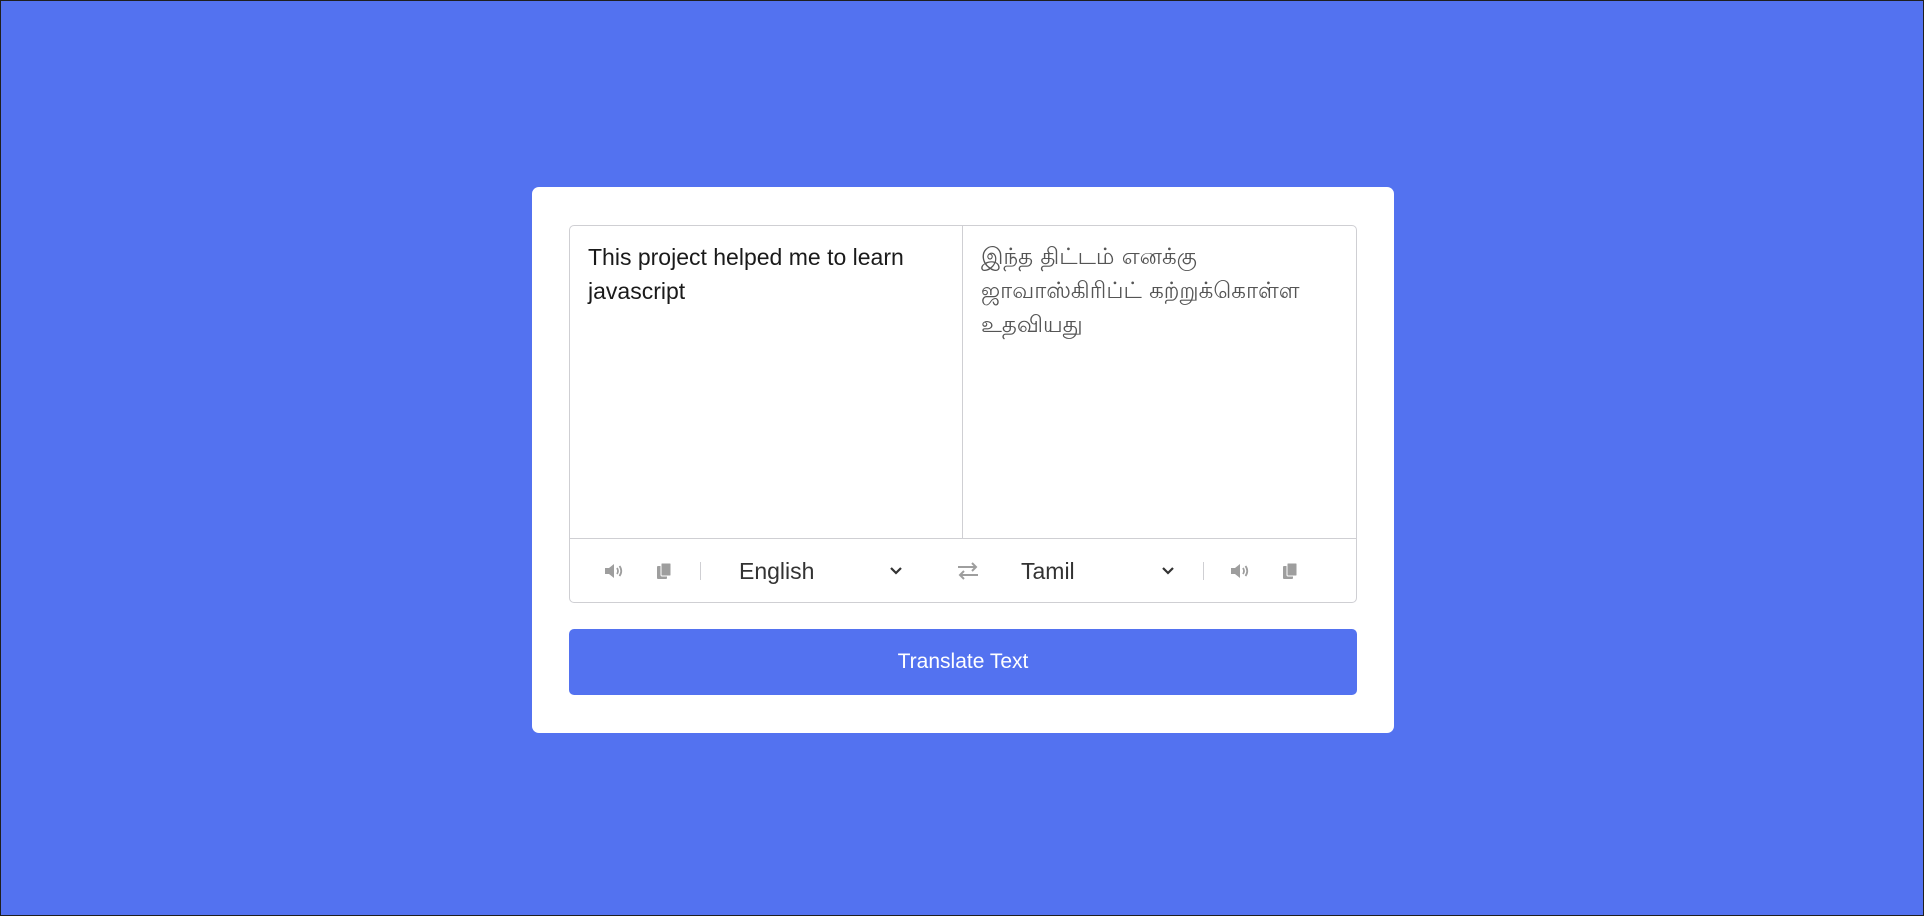 The image size is (1924, 916). I want to click on to-language-label: Tamil, so click(1048, 570).